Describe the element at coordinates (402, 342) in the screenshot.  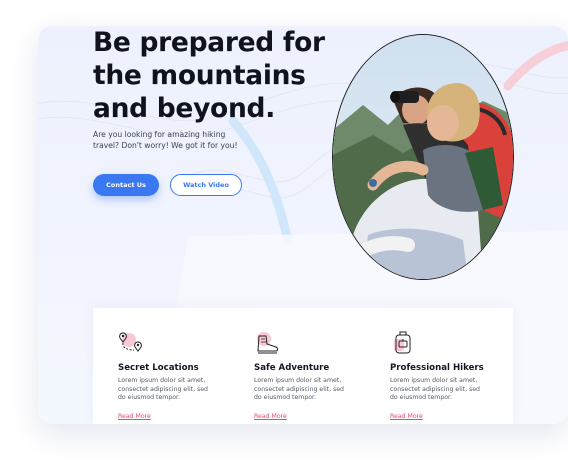
I see `backpack-icon` at that location.